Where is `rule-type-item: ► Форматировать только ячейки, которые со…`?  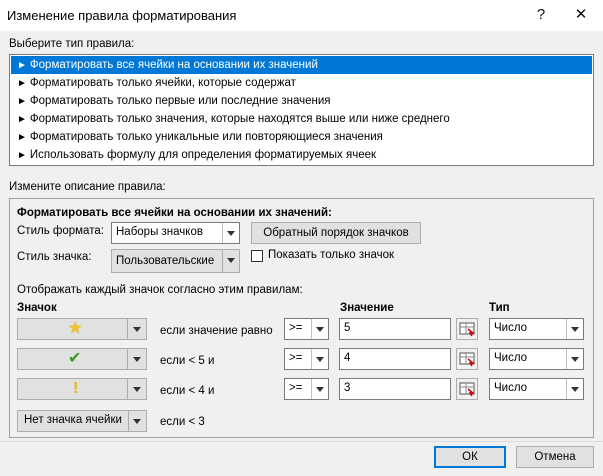 rule-type-item: ► Форматировать только ячейки, которые со… is located at coordinates (301, 83).